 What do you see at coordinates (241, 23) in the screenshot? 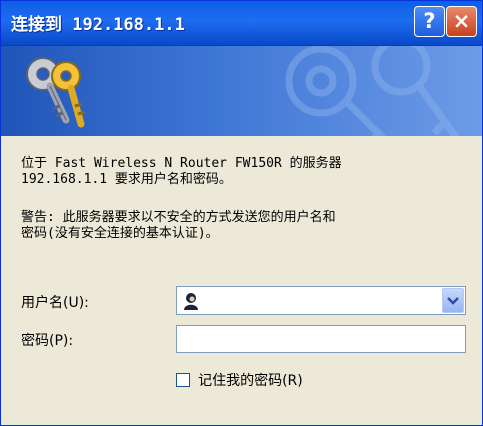
I see `title-bar: 连接到 192.168.1.1 ? ×` at bounding box center [241, 23].